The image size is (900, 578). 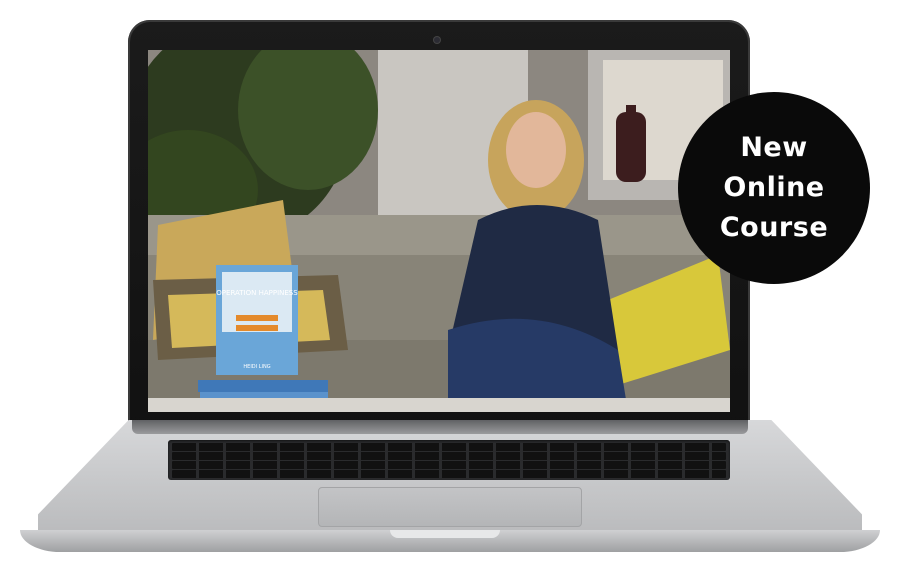 I want to click on laptop-camera-icon, so click(x=437, y=40).